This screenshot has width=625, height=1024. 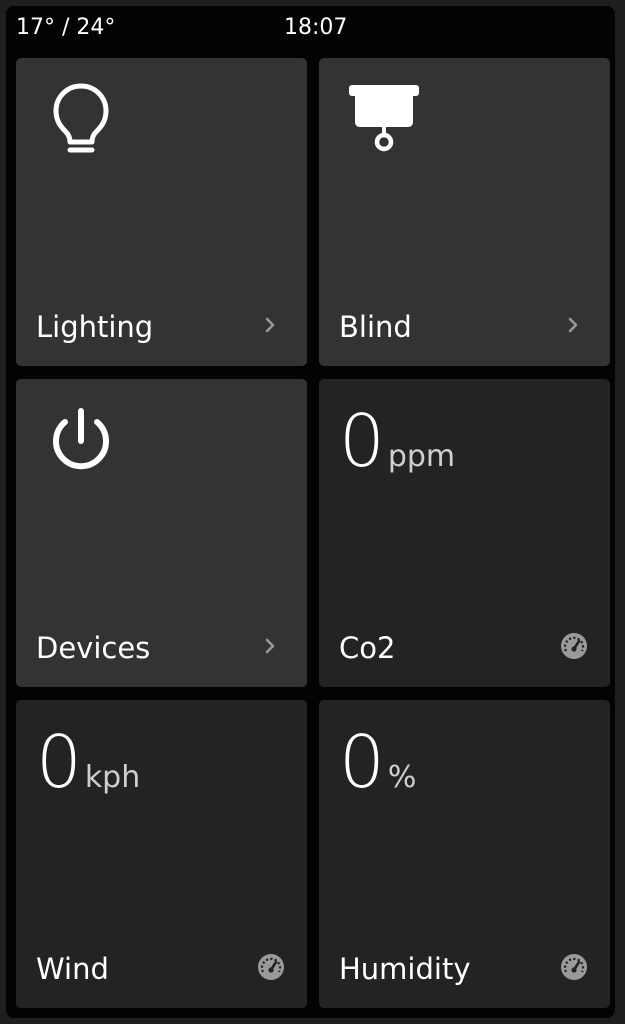 I want to click on blind-label: Blind, so click(x=375, y=327).